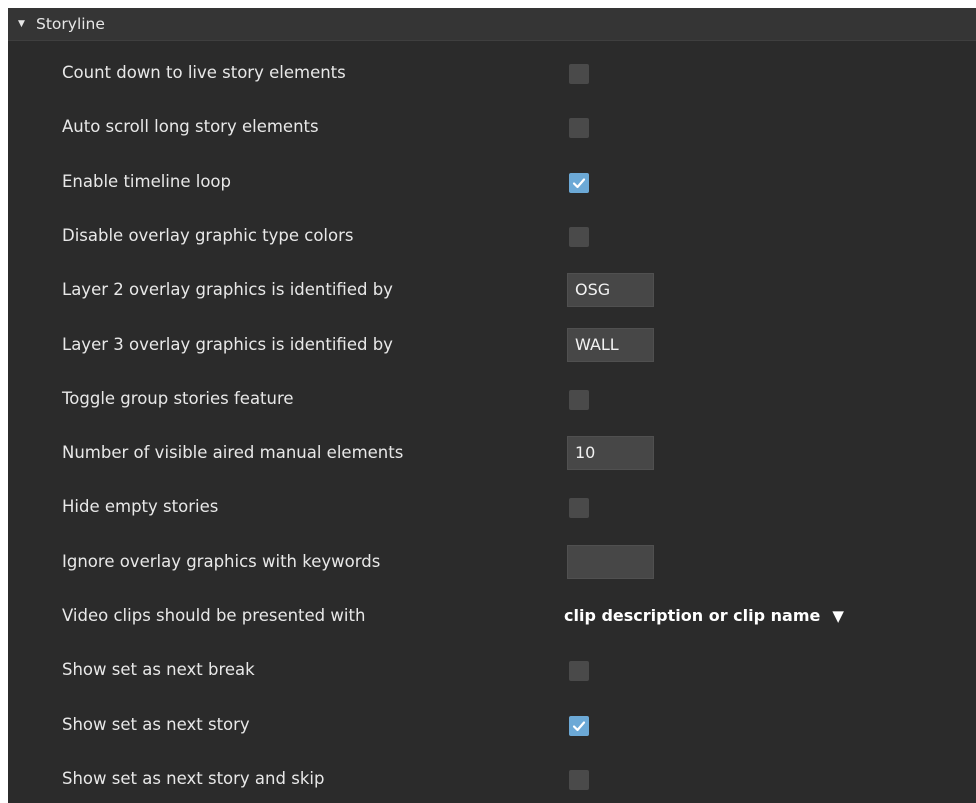 This screenshot has height=803, width=976. What do you see at coordinates (140, 506) in the screenshot?
I see `setting-label: Hide empty stories` at bounding box center [140, 506].